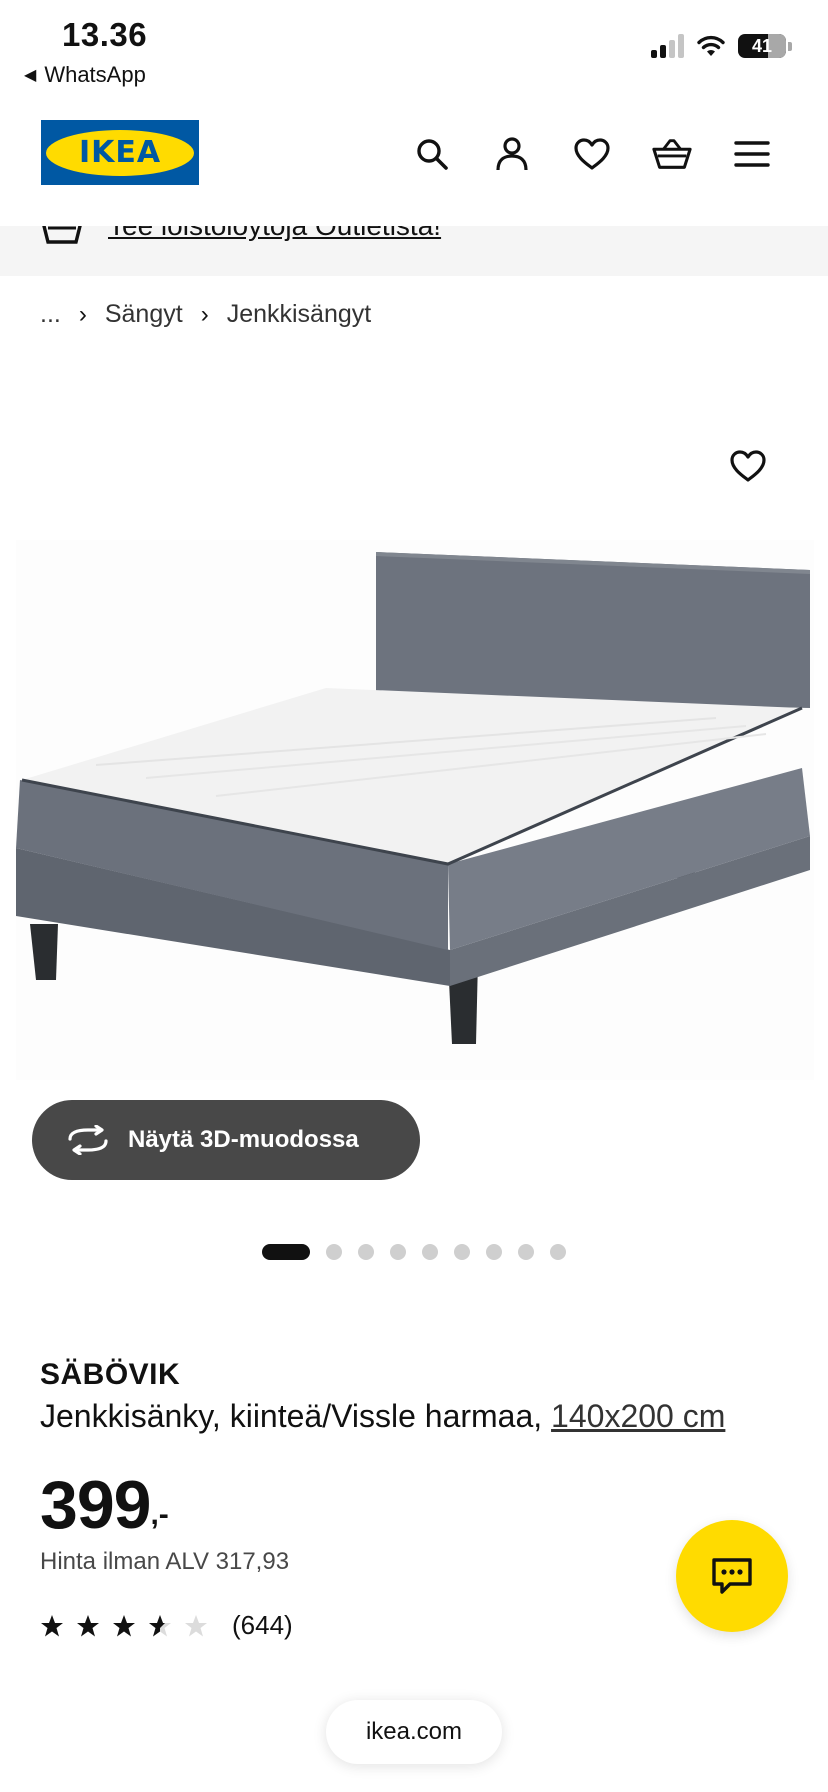 The height and width of the screenshot is (1792, 828). I want to click on outlet-basket-icon, so click(62, 235).